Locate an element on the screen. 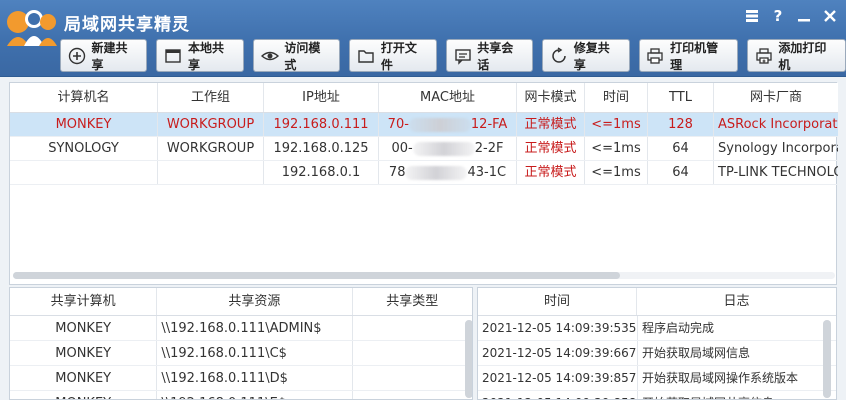 The image size is (846, 400). hosts-header: 计算机名 工作组 IP地址 MAC地址 网卡模式 时间 TTL 网卡厂商 is located at coordinates (424, 98).